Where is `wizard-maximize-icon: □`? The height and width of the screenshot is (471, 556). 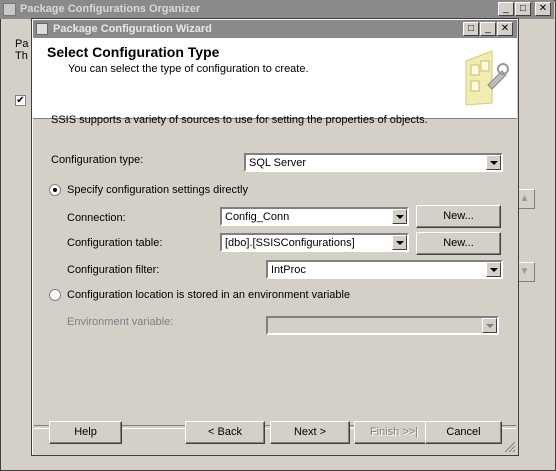
wizard-maximize-icon: □ is located at coordinates (471, 29).